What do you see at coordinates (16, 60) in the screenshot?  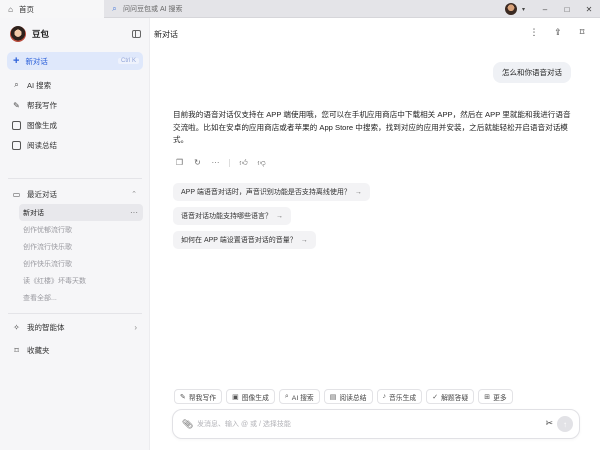 I see `plus-icon: +` at bounding box center [16, 60].